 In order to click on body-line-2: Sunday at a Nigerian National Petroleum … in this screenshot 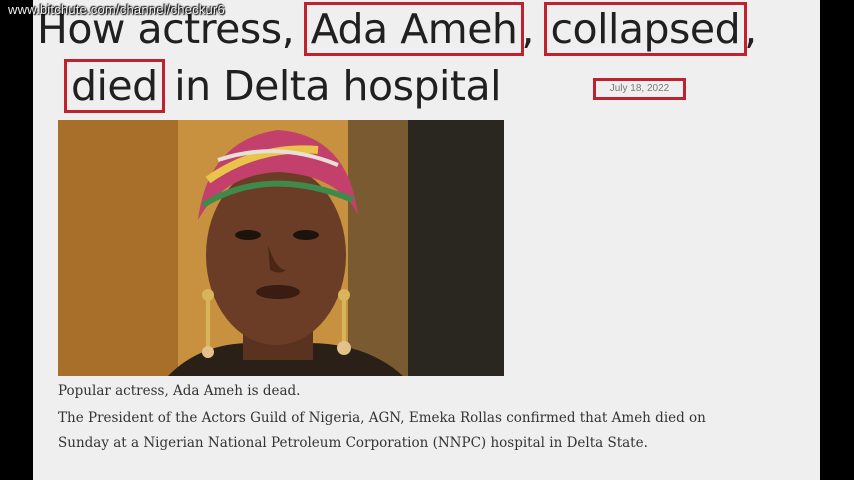, I will do `click(353, 443)`.